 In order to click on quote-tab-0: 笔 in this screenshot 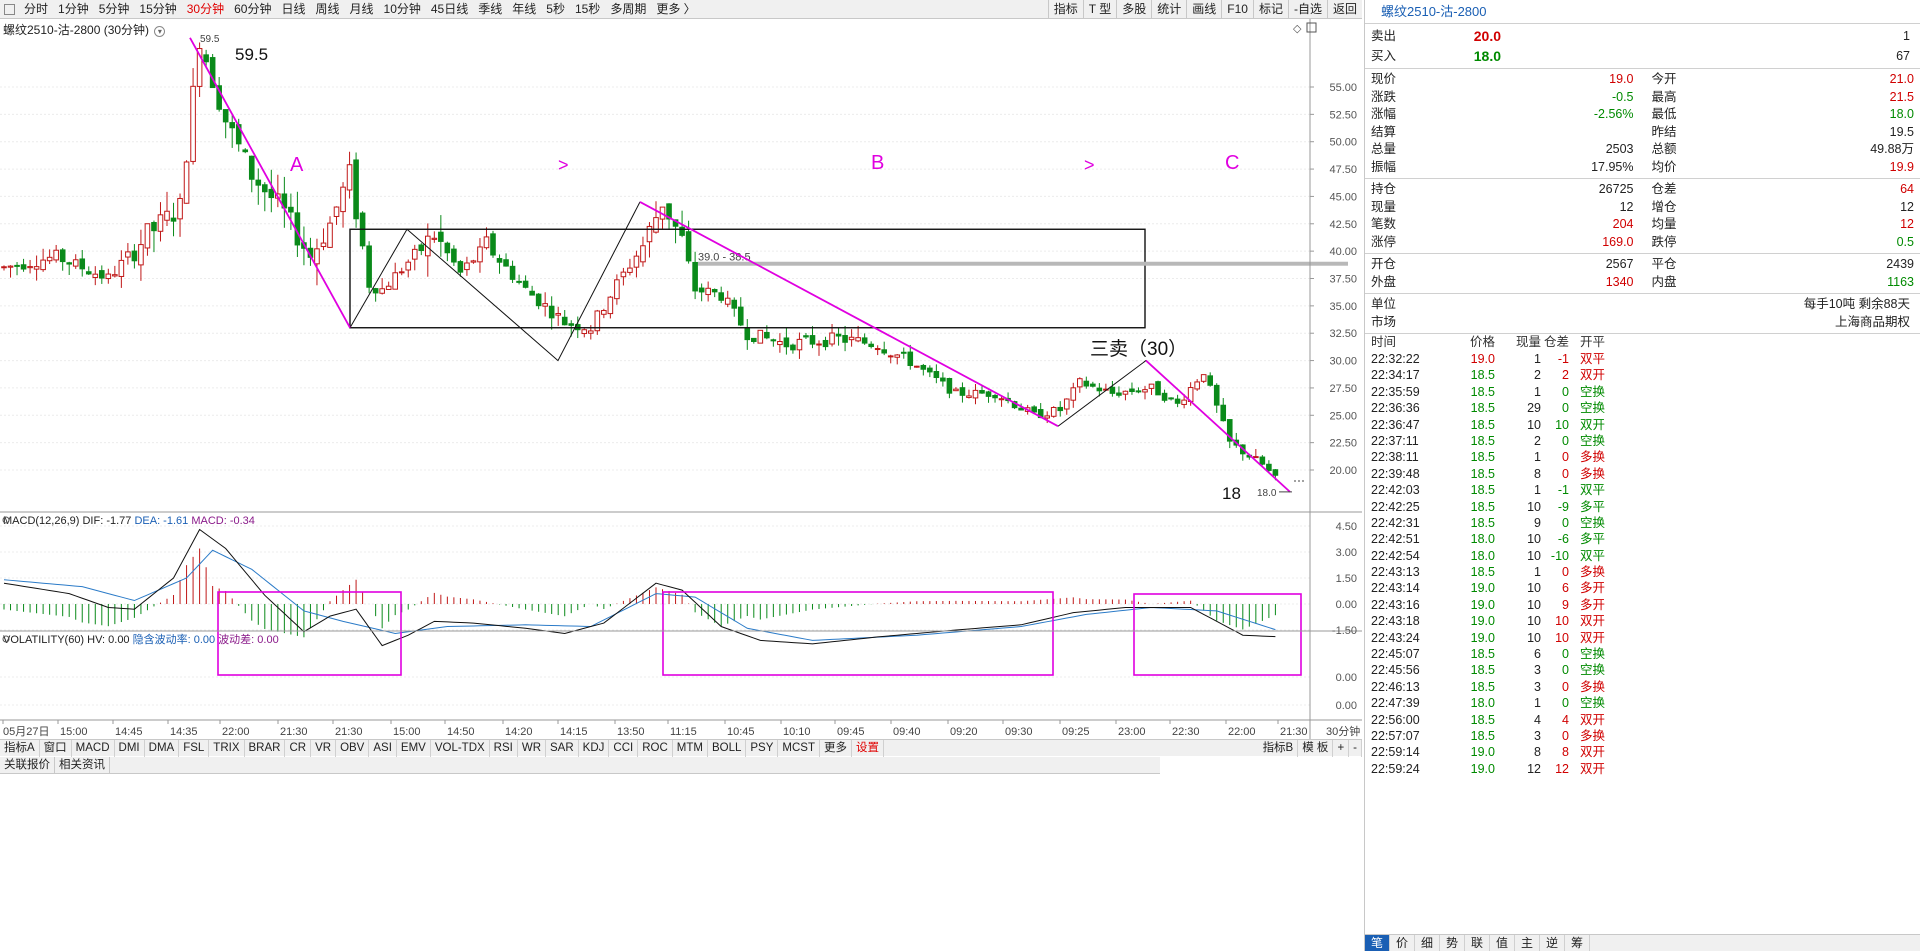, I will do `click(1377, 943)`.